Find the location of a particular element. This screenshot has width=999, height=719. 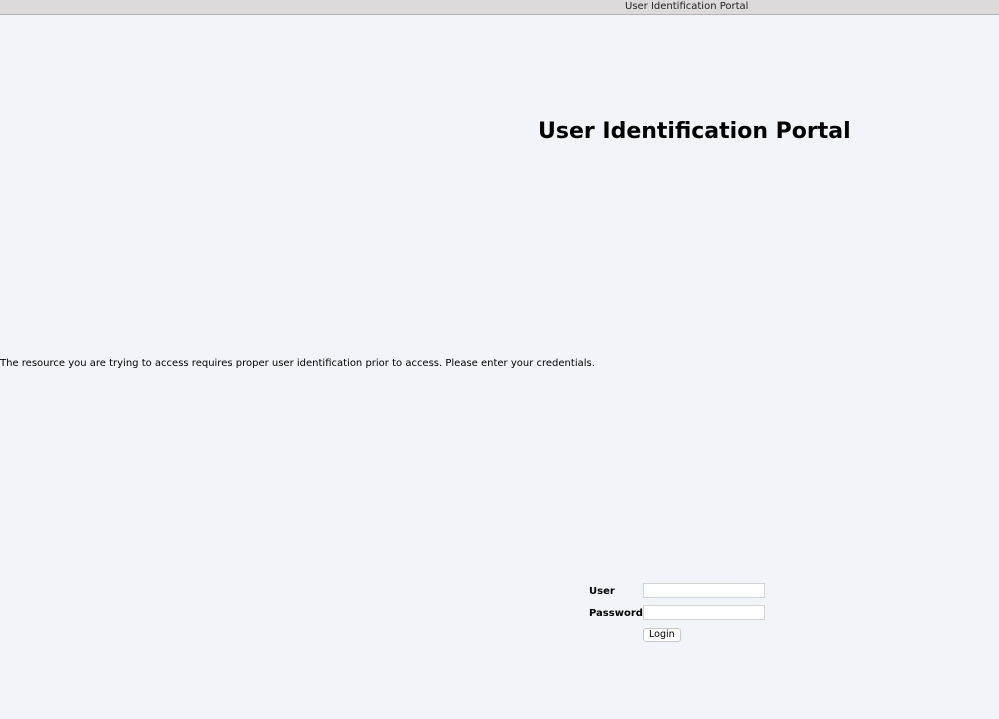

password-input is located at coordinates (704, 612).